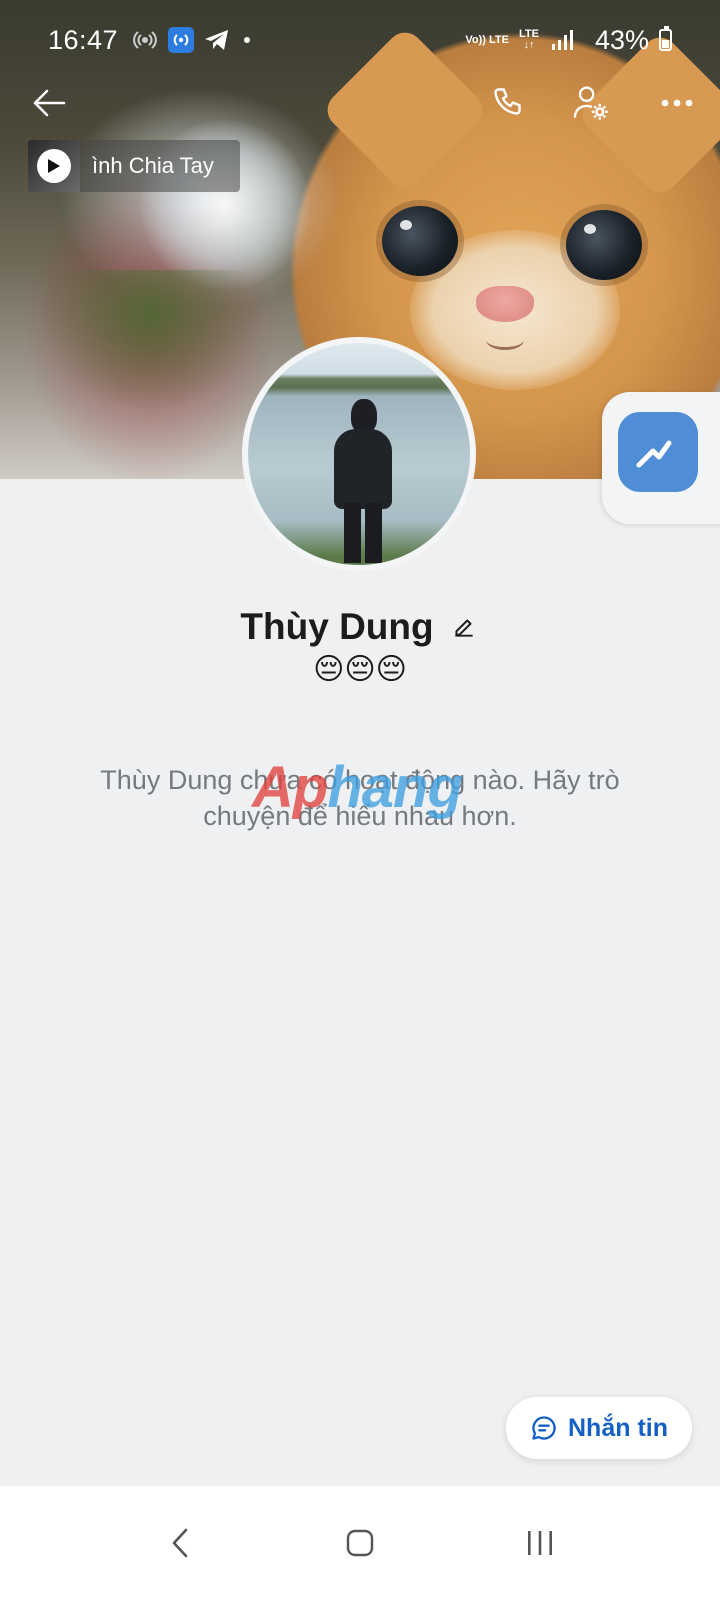 This screenshot has width=720, height=1600. I want to click on wifi-hotspot-icon, so click(145, 40).